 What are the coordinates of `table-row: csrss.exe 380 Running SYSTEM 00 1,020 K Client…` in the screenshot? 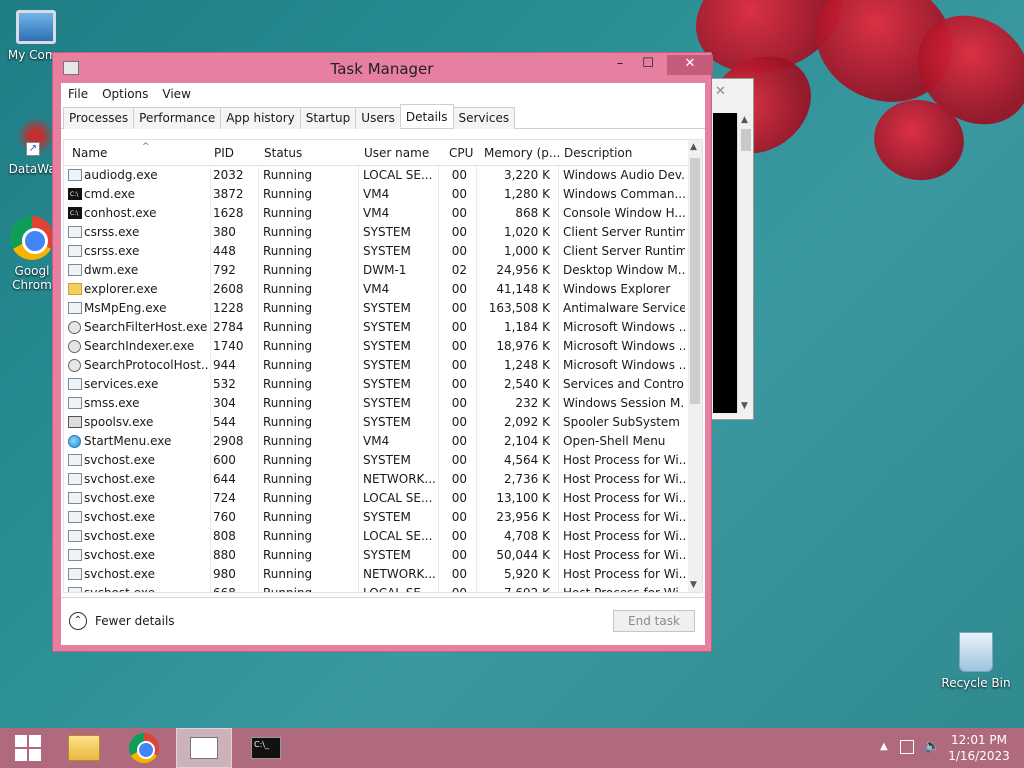 It's located at (377, 232).